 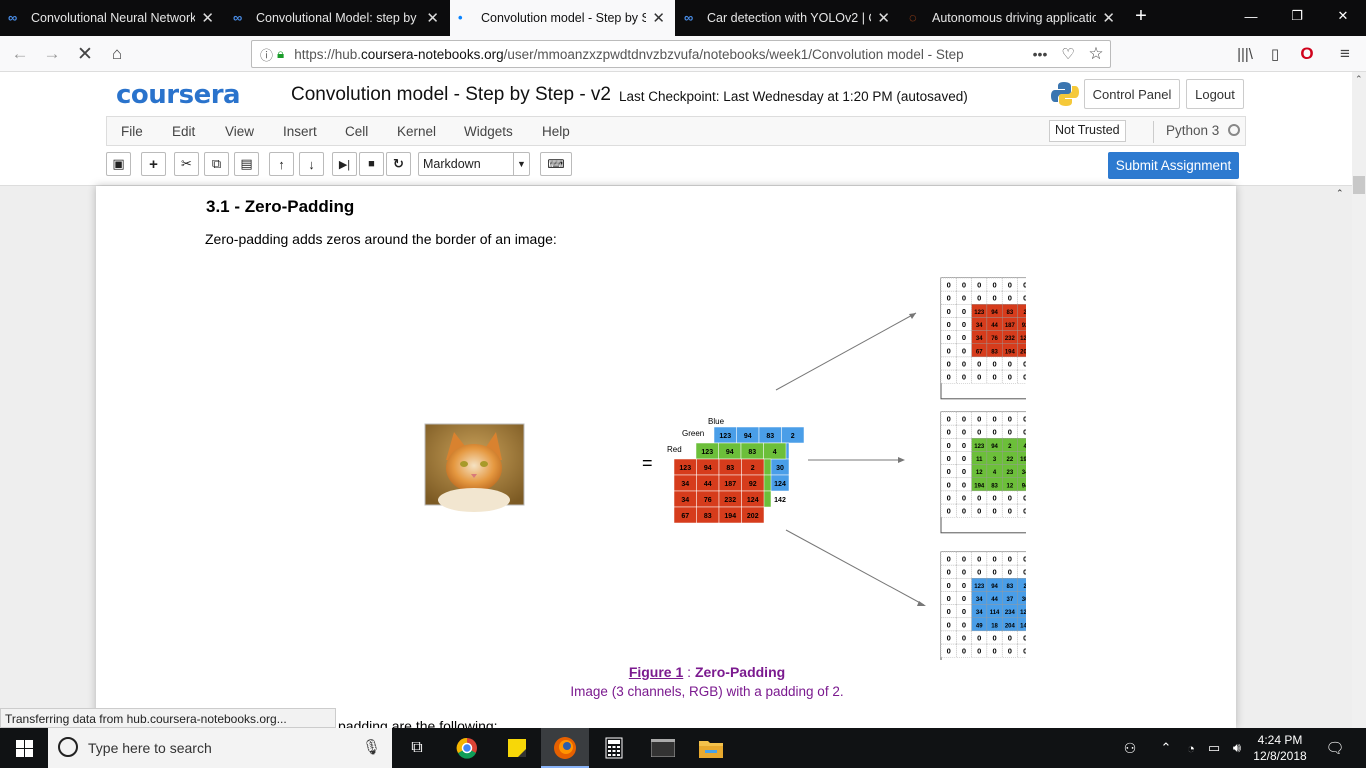 What do you see at coordinates (979, 473) in the screenshot?
I see `padded-value: 12` at bounding box center [979, 473].